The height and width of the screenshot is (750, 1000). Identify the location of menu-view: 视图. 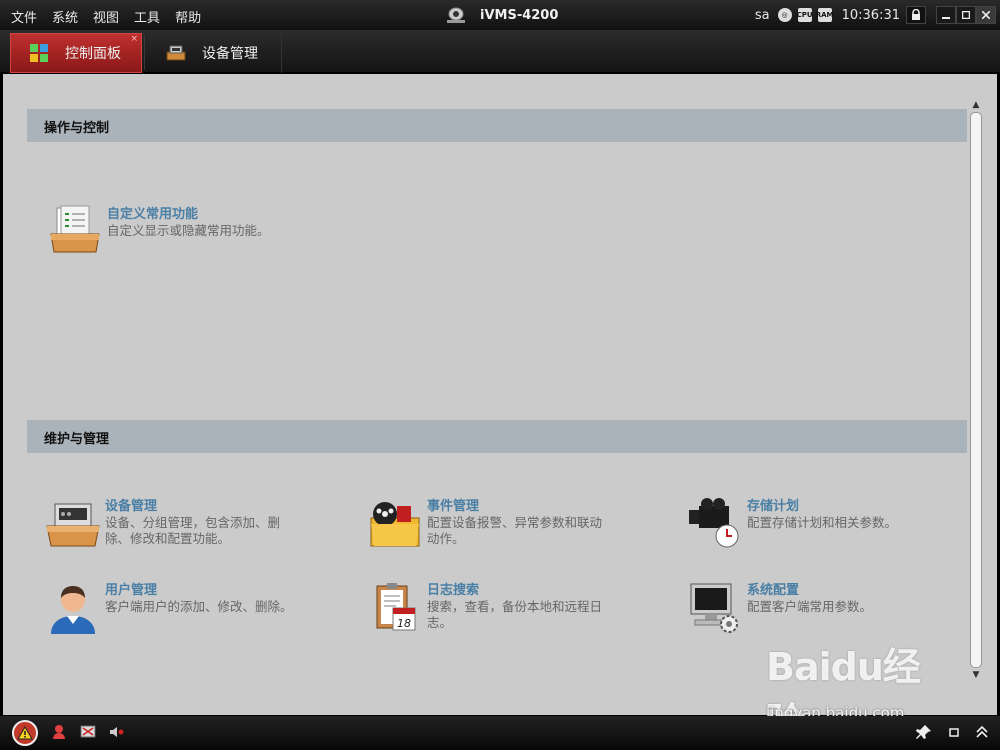
(106, 16).